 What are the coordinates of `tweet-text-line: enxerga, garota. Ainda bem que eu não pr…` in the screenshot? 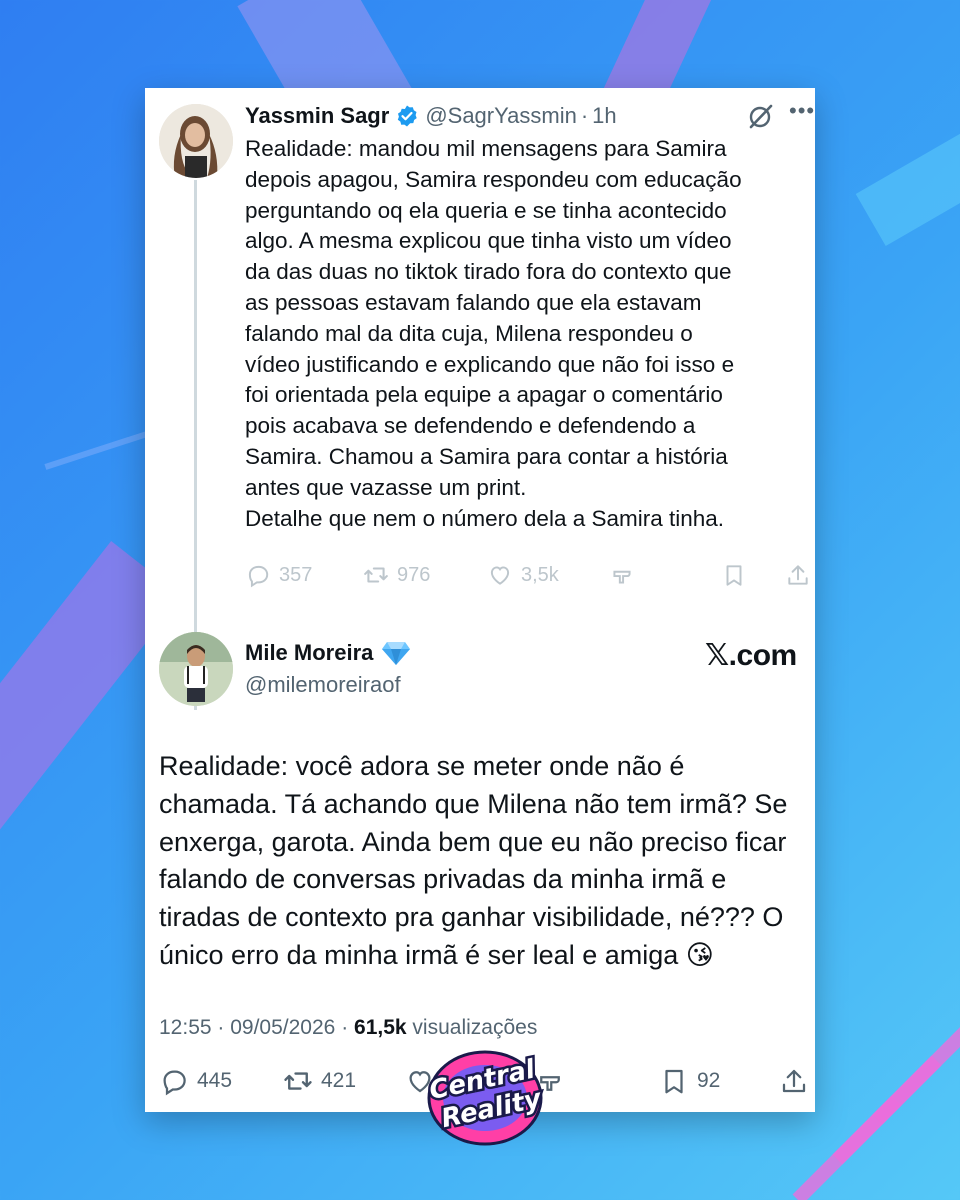 It's located at (473, 841).